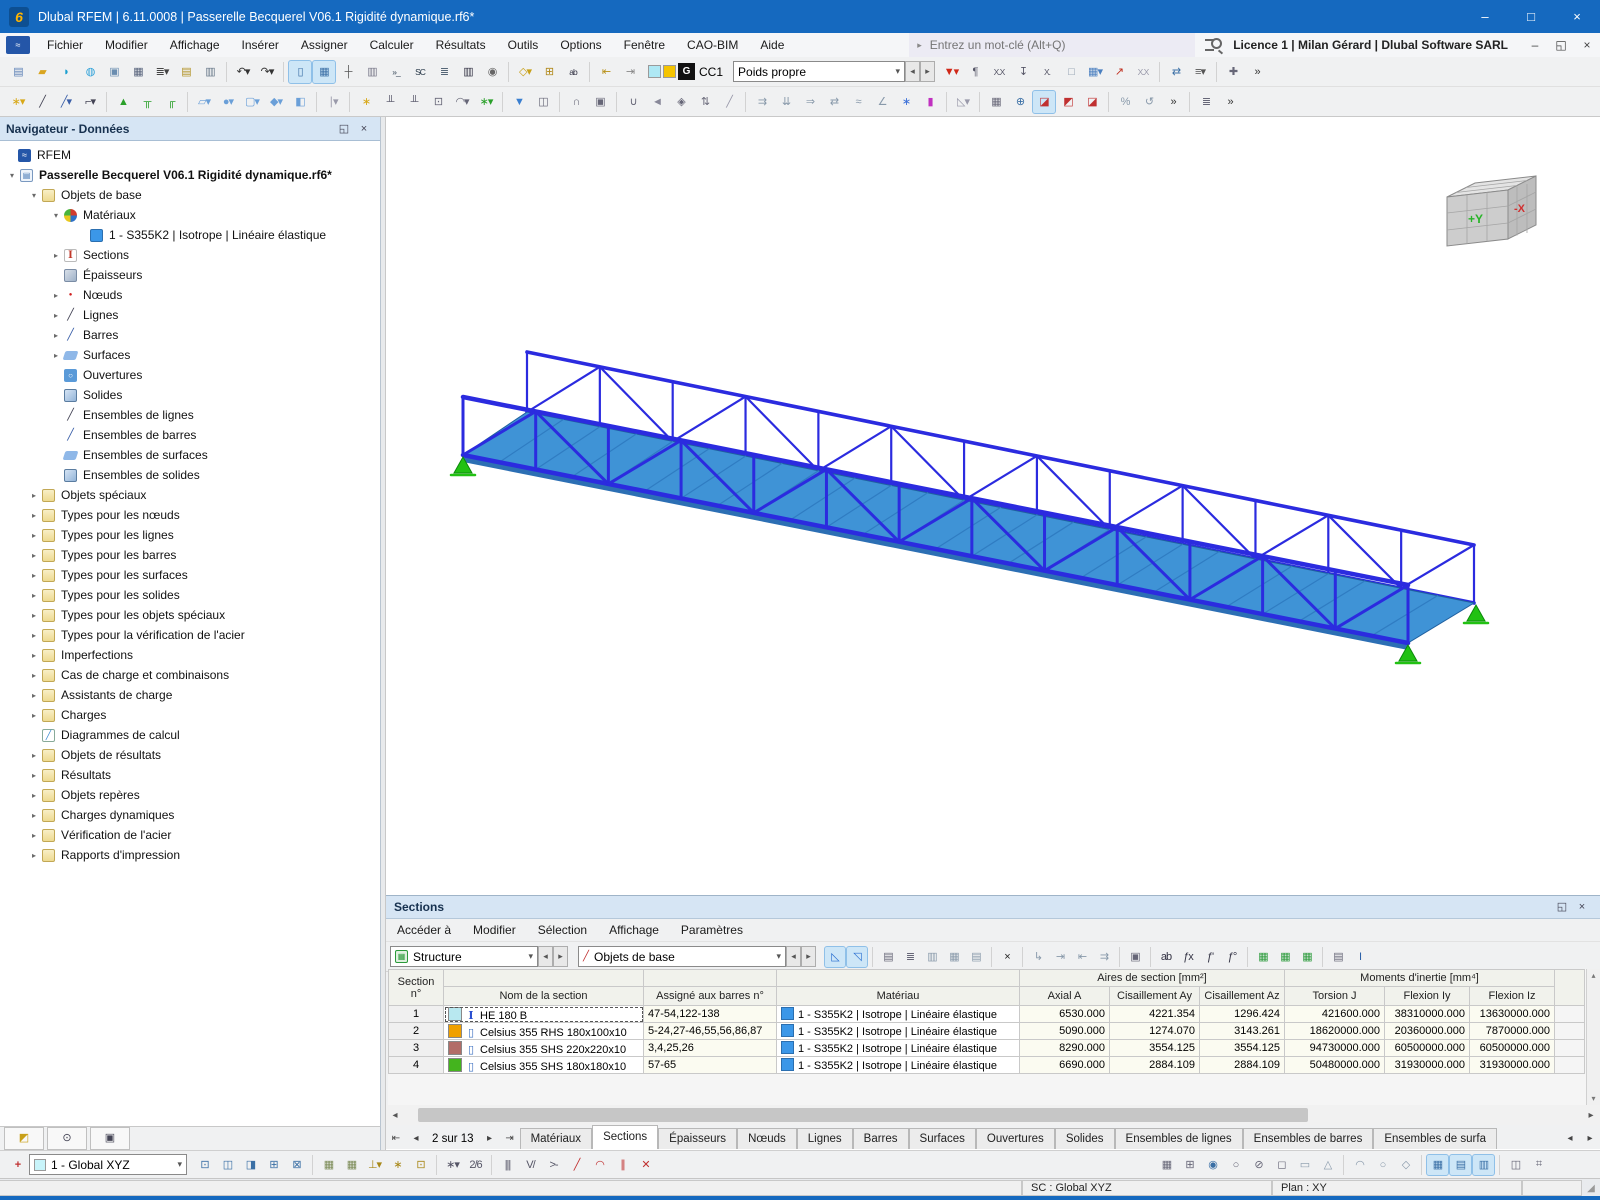  What do you see at coordinates (858, 102) in the screenshot?
I see `smooth-icon: ≈` at bounding box center [858, 102].